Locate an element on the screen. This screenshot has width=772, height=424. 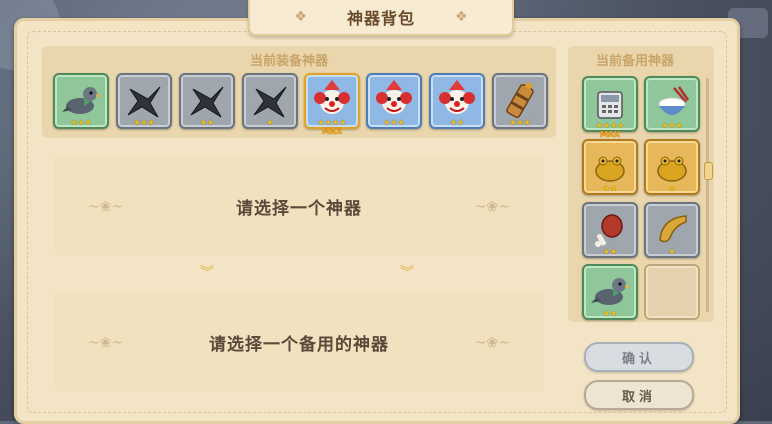
equipped-slot-2: ★★★ is located at coordinates (144, 101).